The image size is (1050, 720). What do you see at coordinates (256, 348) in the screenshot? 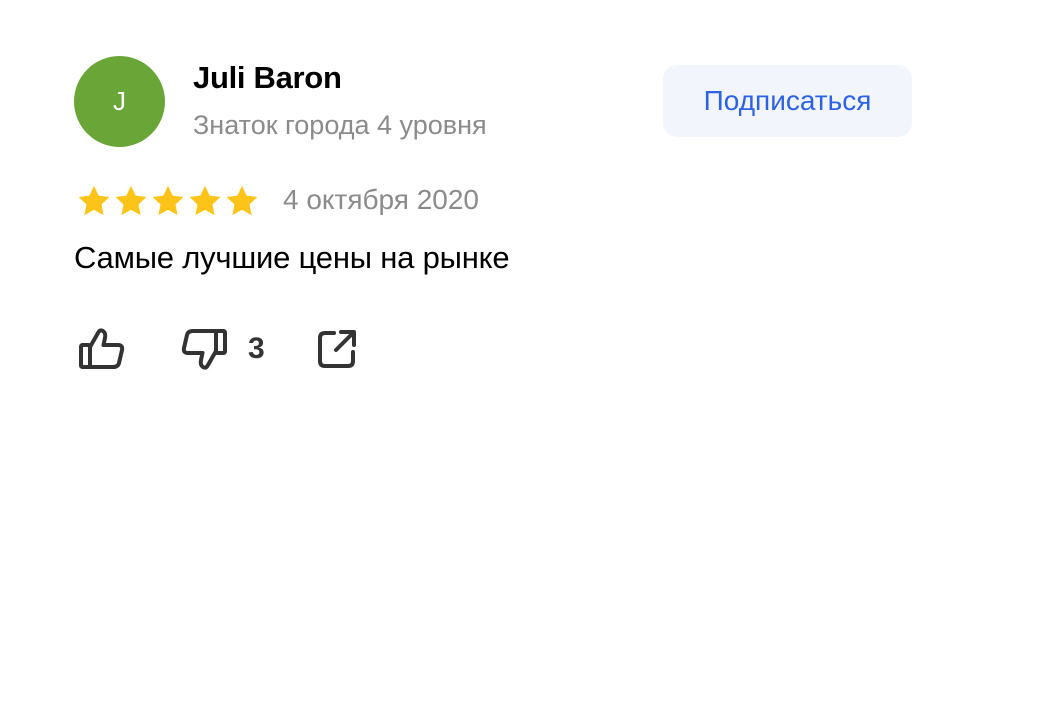
I see `dislike-count: 3` at bounding box center [256, 348].